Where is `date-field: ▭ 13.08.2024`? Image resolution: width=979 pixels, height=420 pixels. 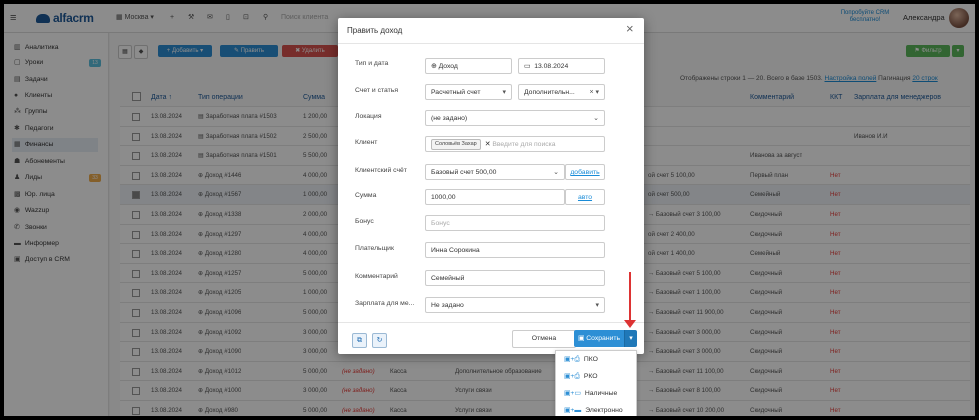 date-field: ▭ 13.08.2024 is located at coordinates (561, 66).